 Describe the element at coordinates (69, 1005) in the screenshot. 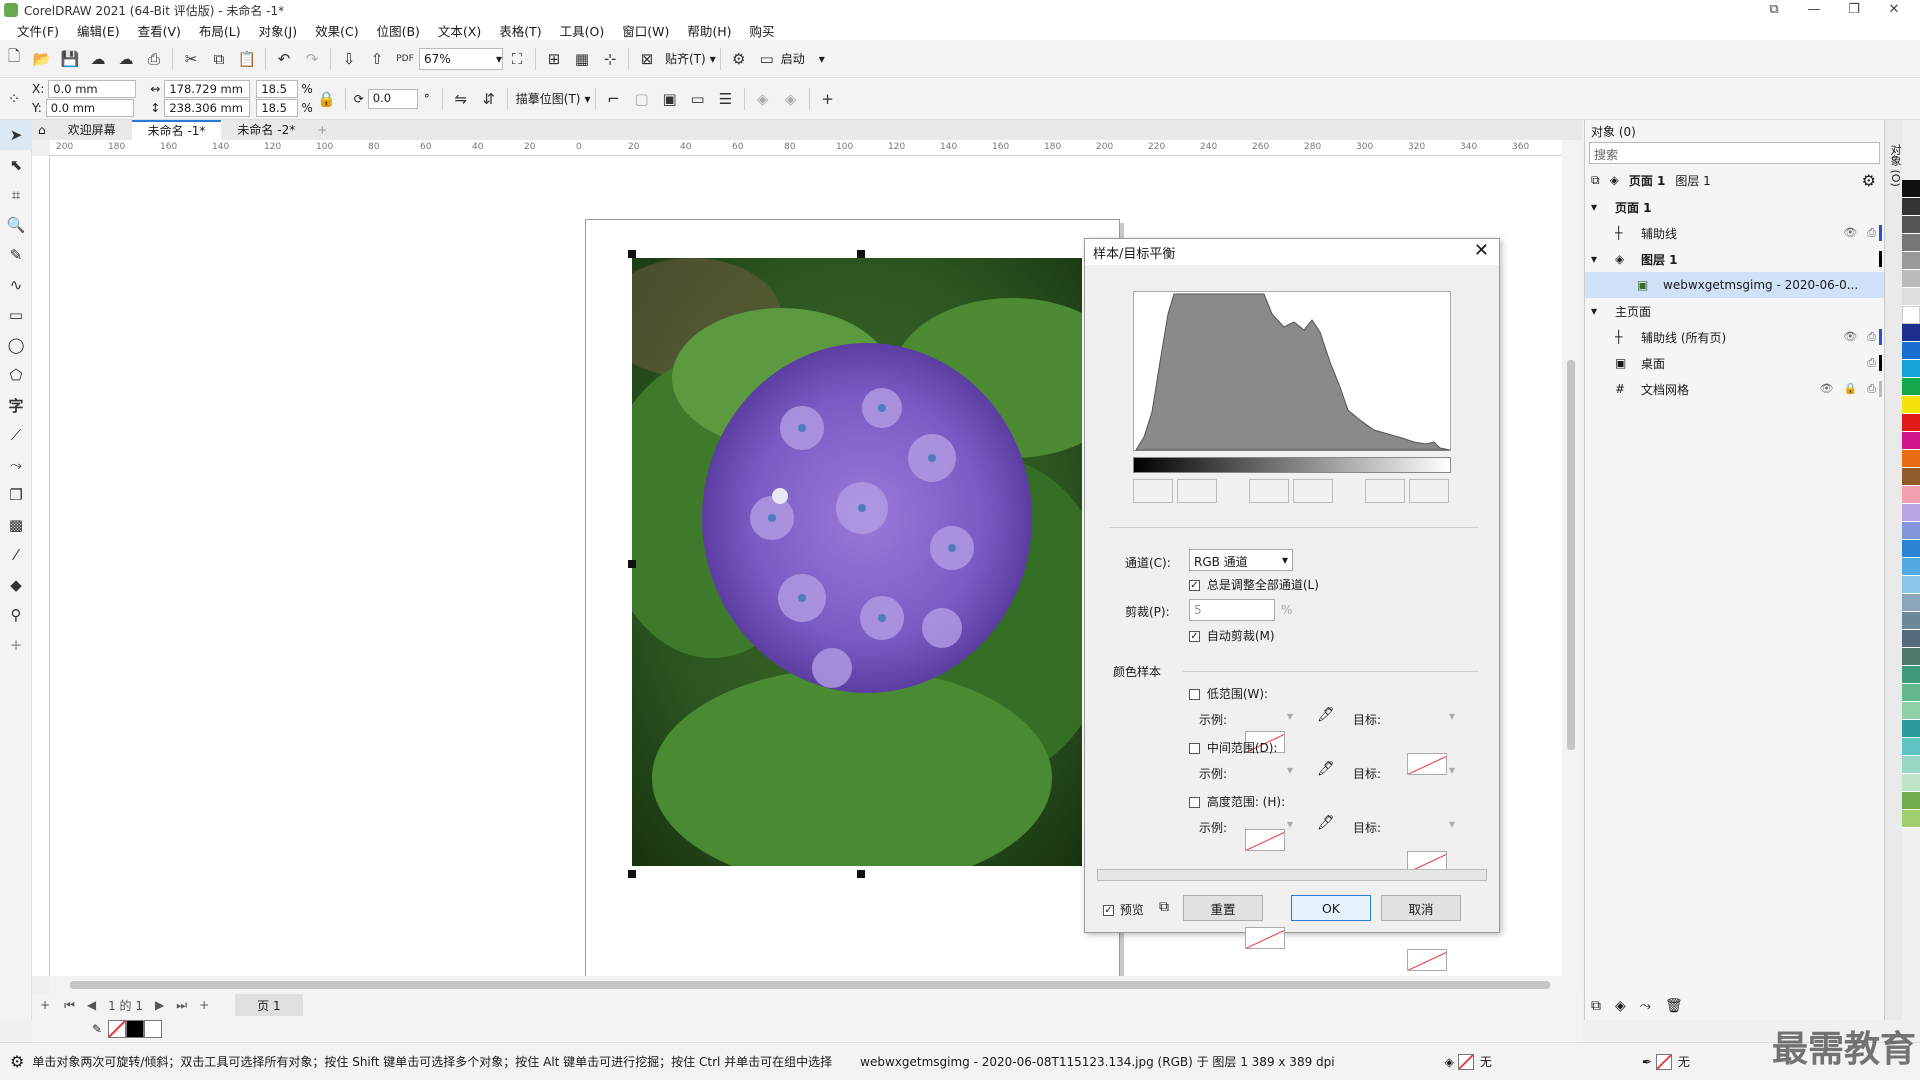

I see `first-page-icon: ⏮` at that location.